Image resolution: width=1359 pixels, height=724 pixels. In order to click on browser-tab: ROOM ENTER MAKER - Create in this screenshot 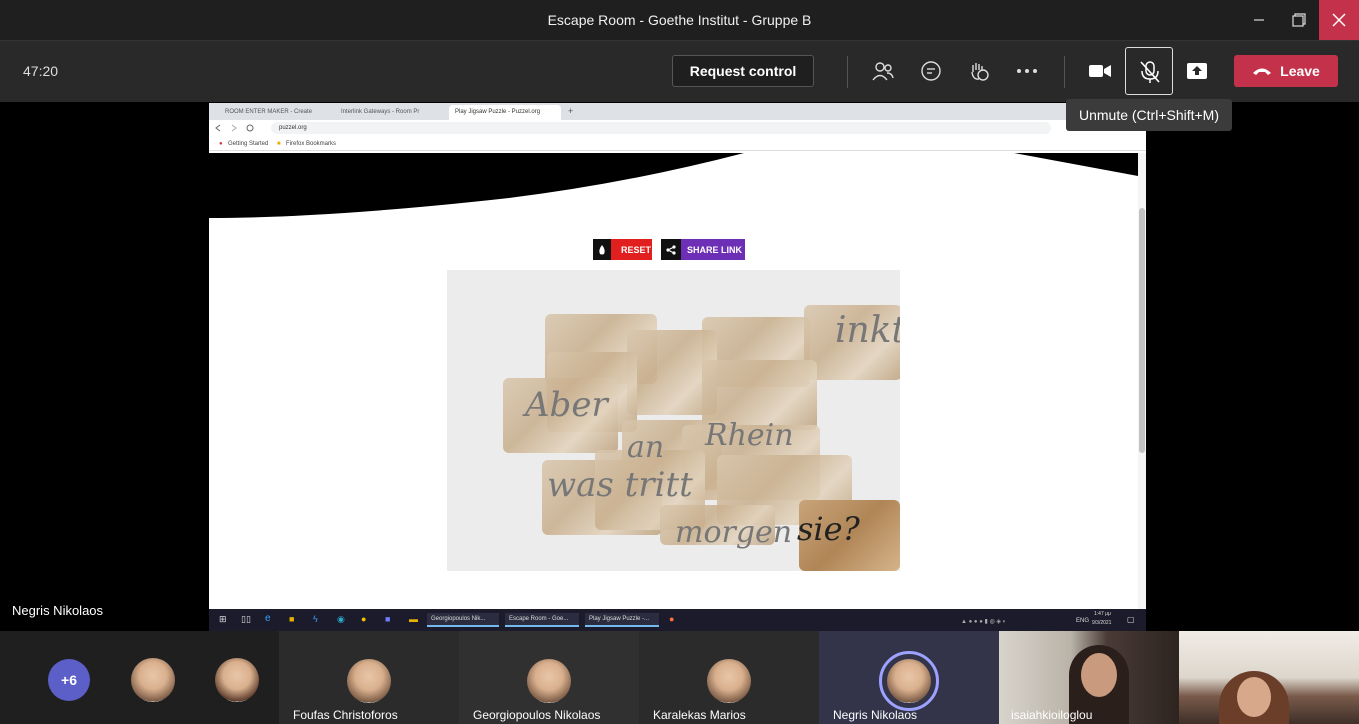, I will do `click(274, 112)`.